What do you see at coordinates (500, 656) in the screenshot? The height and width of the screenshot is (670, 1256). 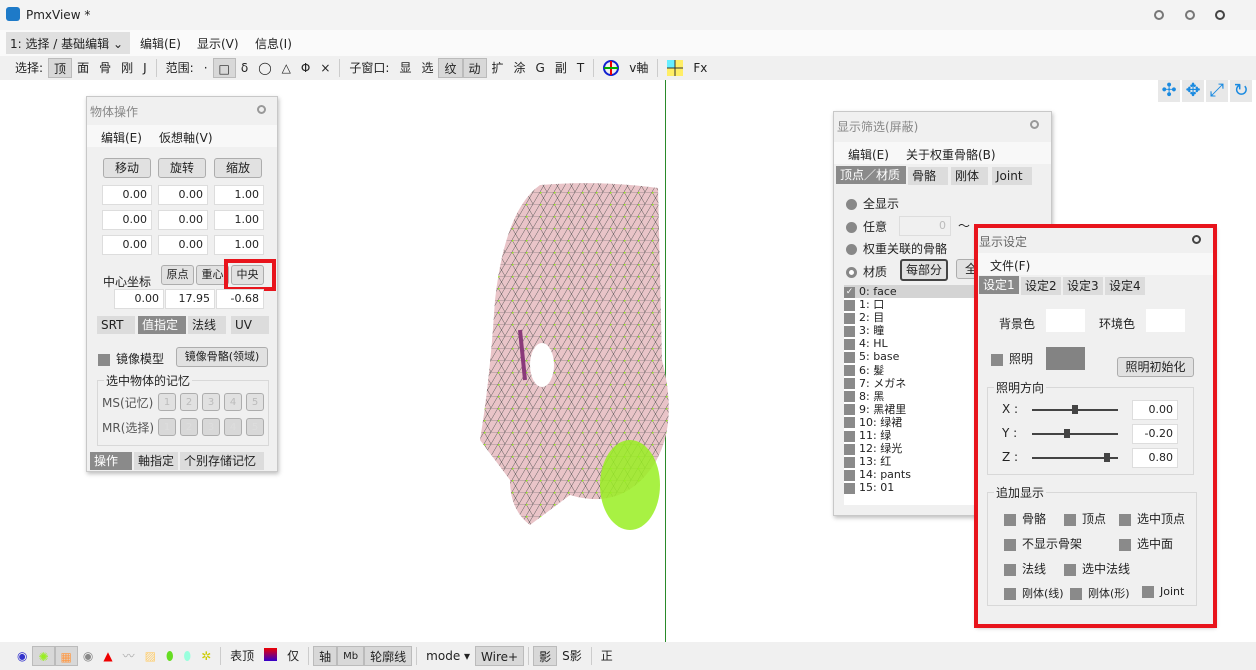 I see `wire-plus-button: Wire+` at bounding box center [500, 656].